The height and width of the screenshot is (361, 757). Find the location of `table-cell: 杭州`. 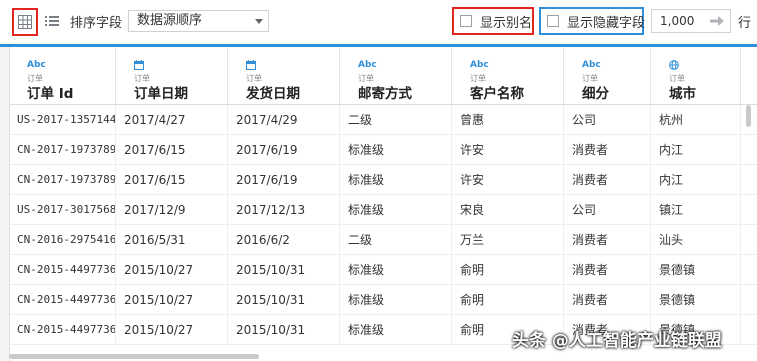

table-cell: 杭州 is located at coordinates (696, 120).